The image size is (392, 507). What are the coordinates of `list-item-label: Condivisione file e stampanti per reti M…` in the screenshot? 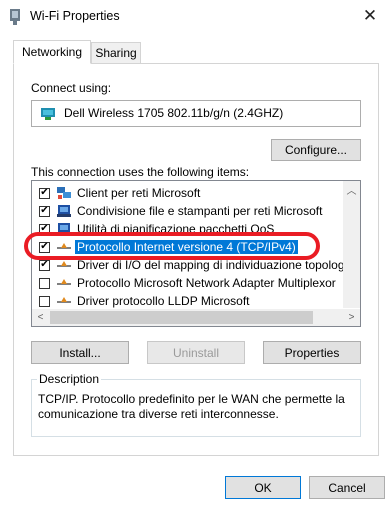 It's located at (200, 211).